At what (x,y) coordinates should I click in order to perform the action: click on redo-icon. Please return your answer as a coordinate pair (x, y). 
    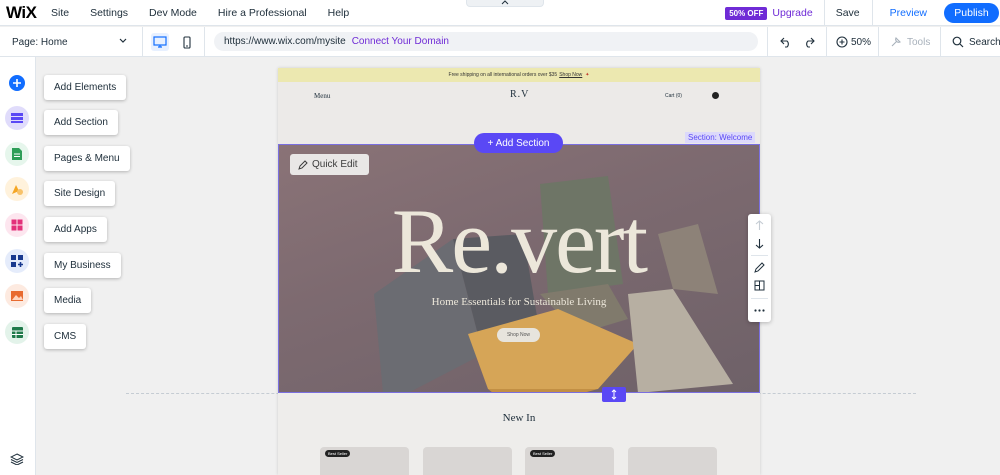
    Looking at the image, I should click on (810, 42).